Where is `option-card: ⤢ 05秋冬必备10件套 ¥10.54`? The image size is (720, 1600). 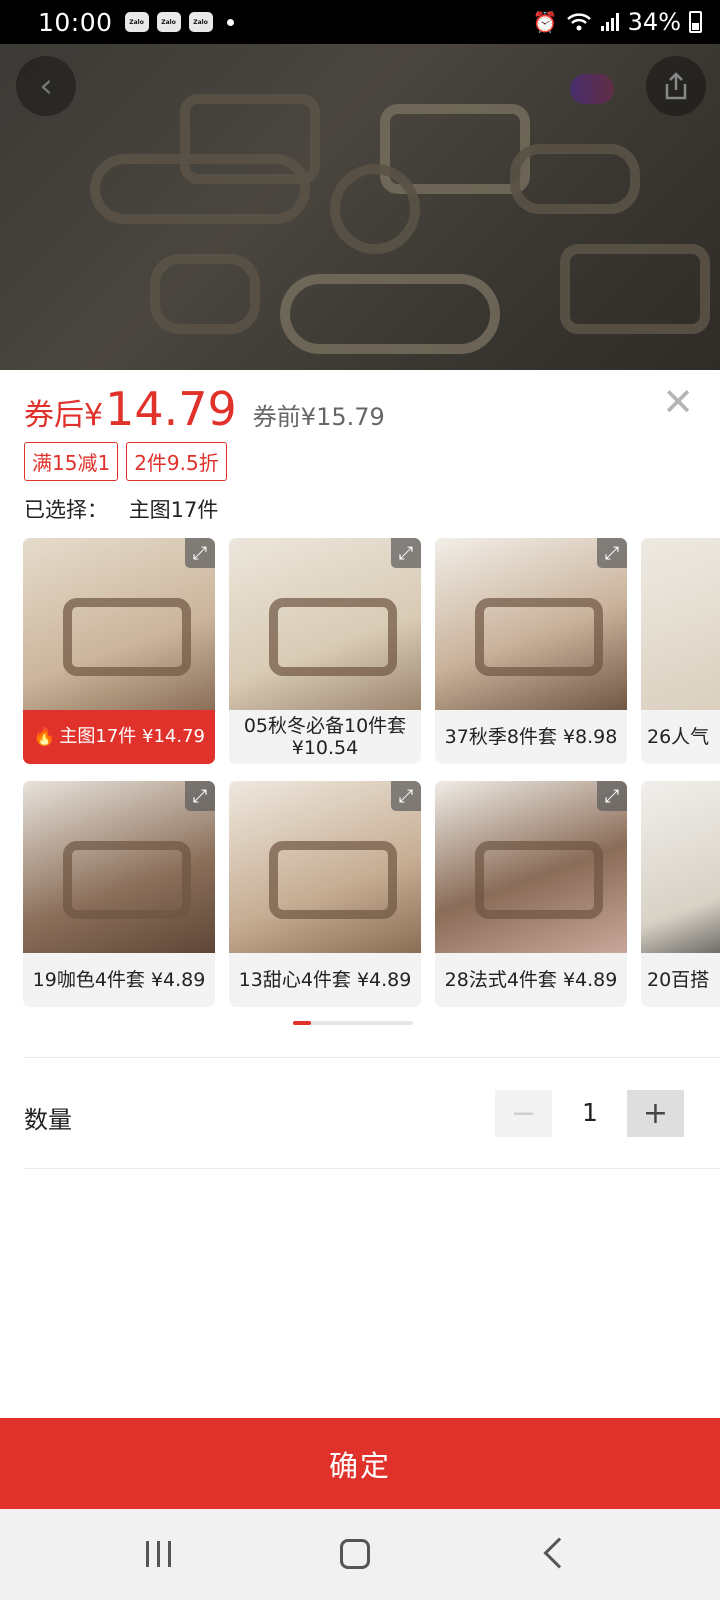 option-card: ⤢ 05秋冬必备10件套 ¥10.54 is located at coordinates (325, 651).